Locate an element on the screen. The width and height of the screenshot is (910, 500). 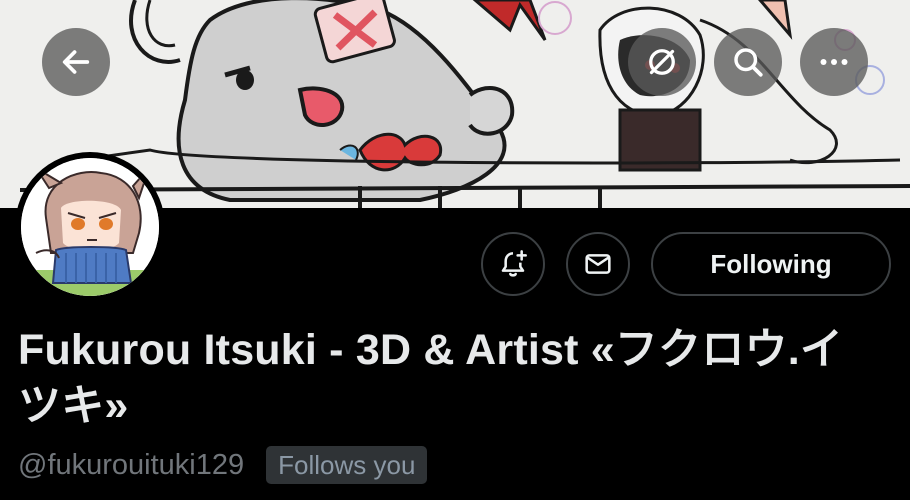
circle-slash-icon is located at coordinates (662, 62).